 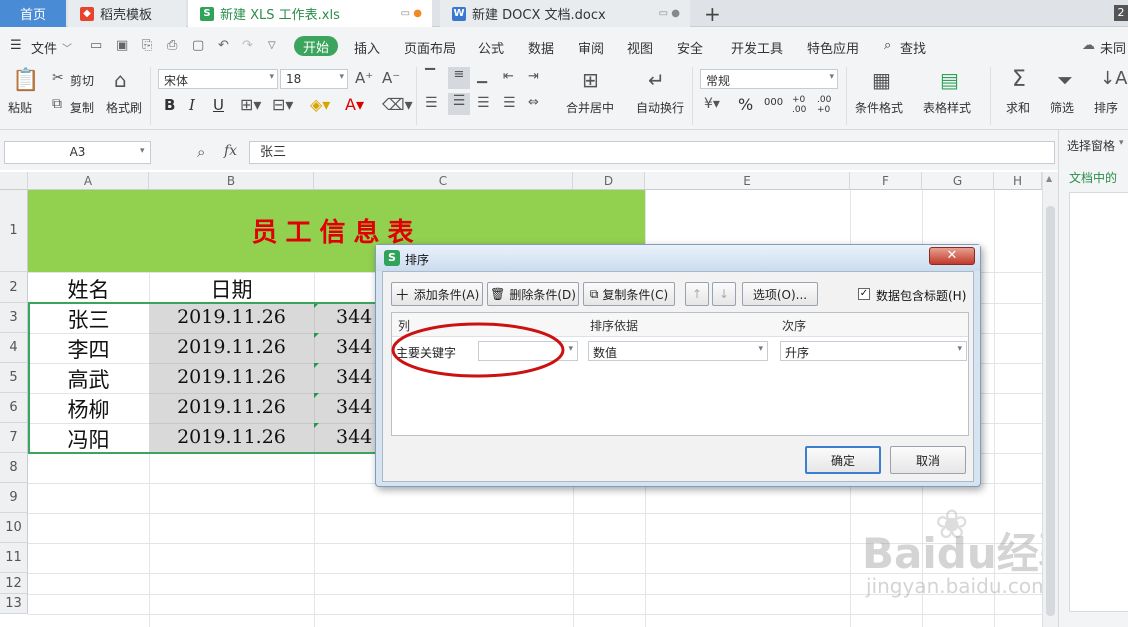 I want to click on row-header-7: 7, so click(x=14, y=438).